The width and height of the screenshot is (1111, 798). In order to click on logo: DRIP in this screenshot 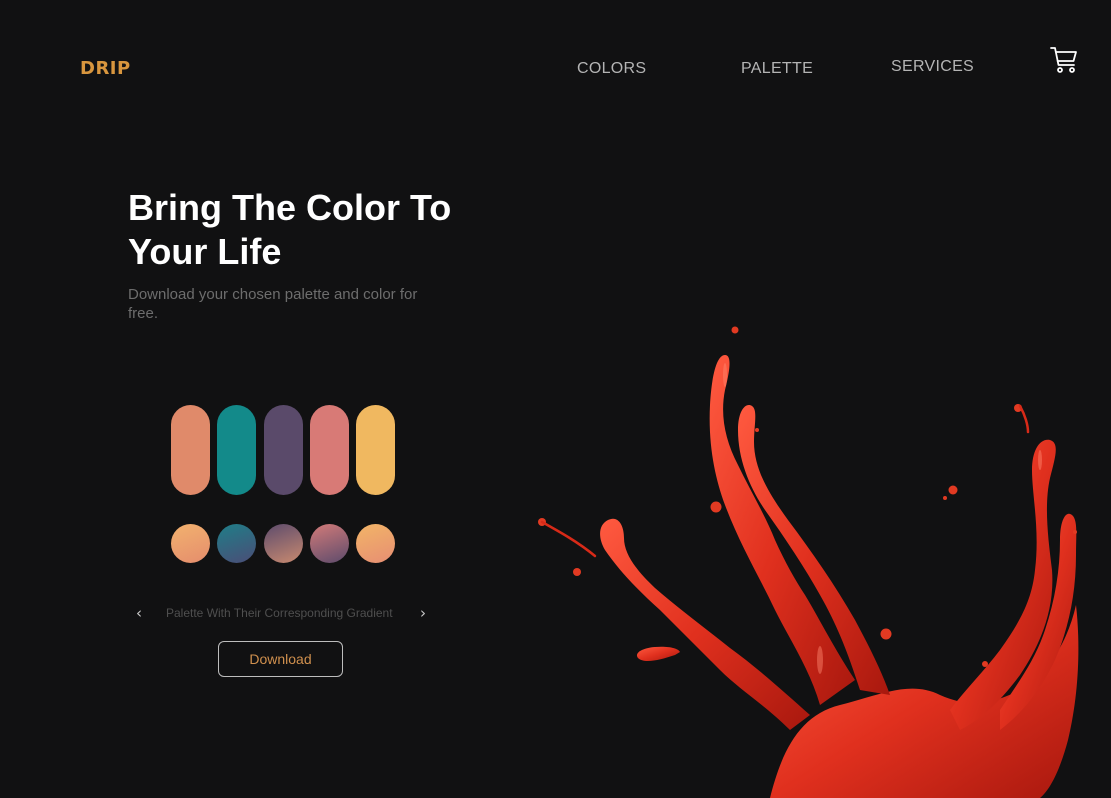, I will do `click(105, 68)`.